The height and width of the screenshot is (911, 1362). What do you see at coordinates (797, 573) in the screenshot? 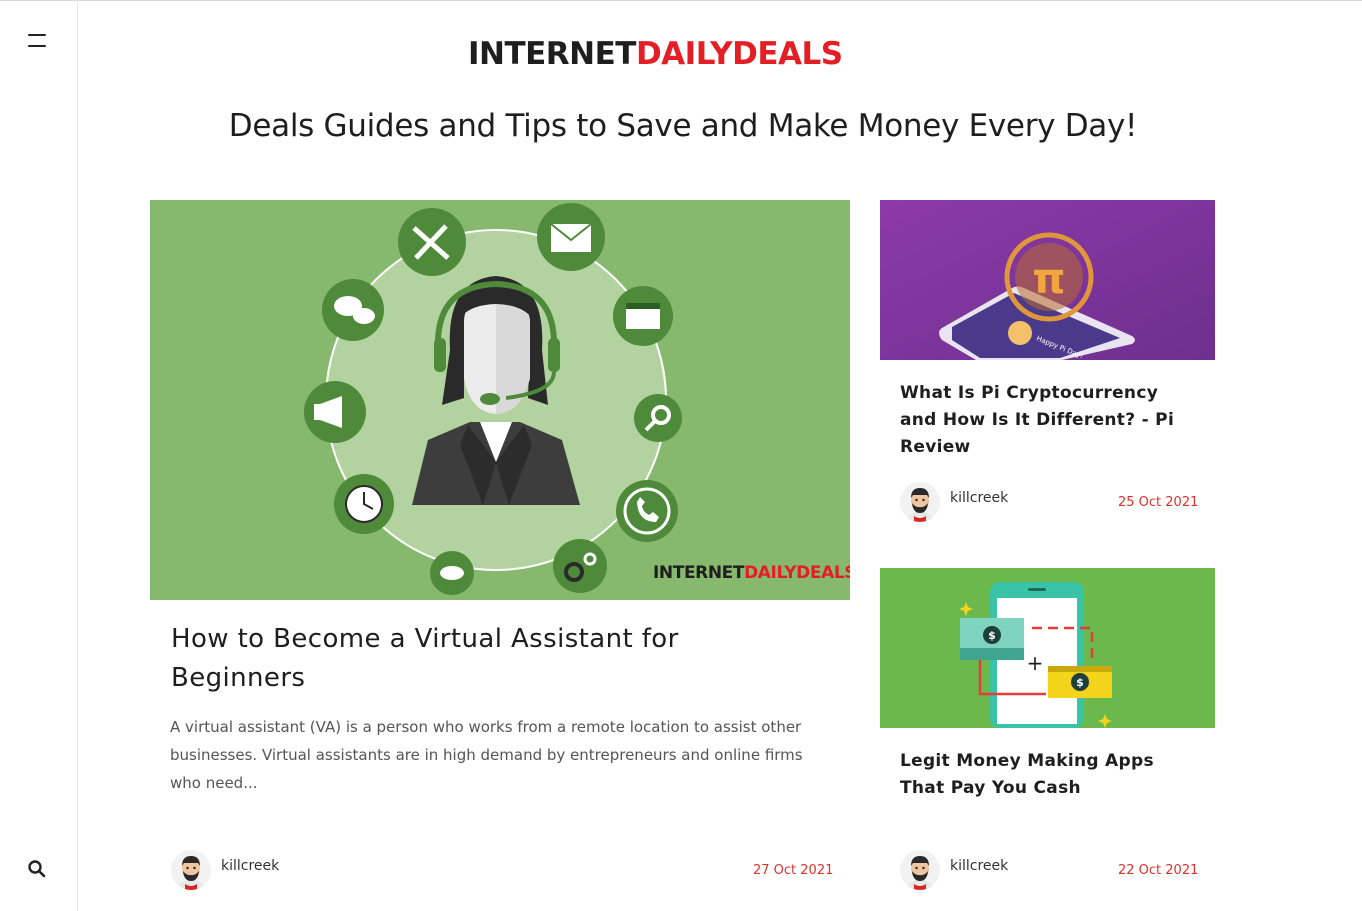
I see `watermark-part-dailydeals: DAILYDEALS` at bounding box center [797, 573].